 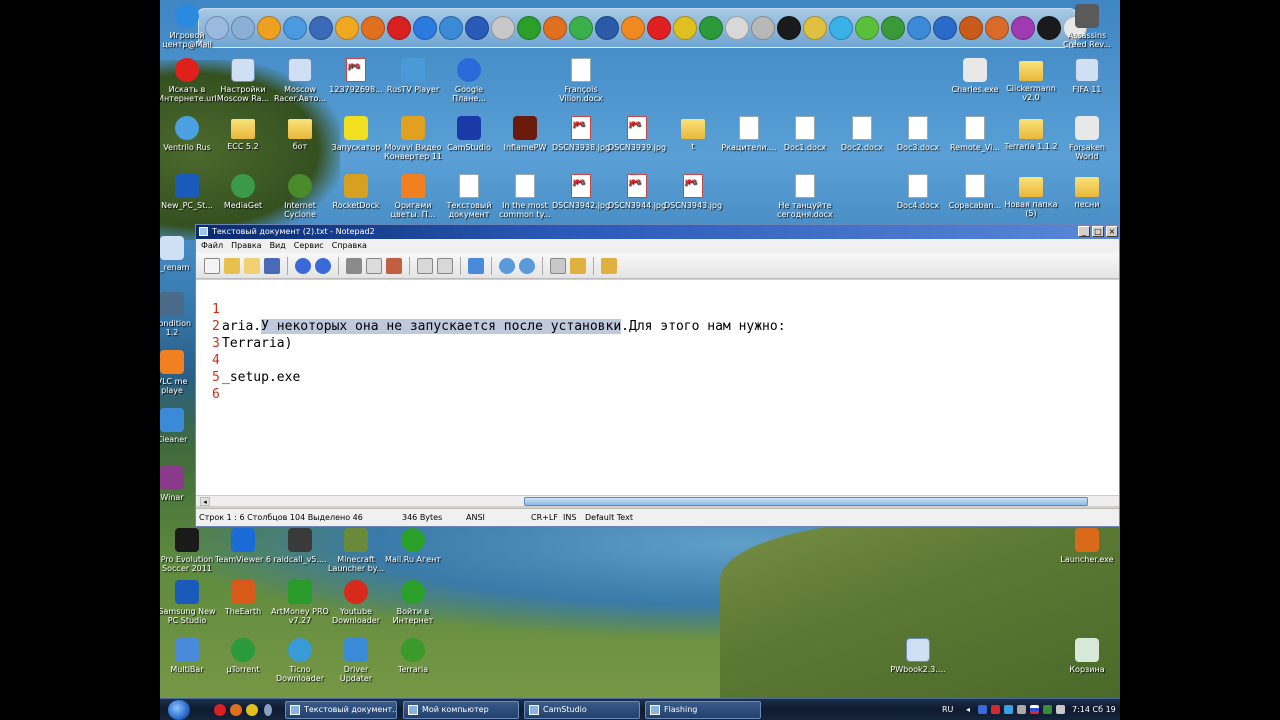 What do you see at coordinates (1023, 28) in the screenshot?
I see `dock-purple-icon` at bounding box center [1023, 28].